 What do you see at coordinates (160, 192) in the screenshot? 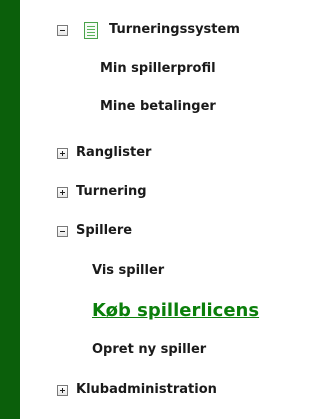
I see `tree-item-turnering: Turnering` at bounding box center [160, 192].